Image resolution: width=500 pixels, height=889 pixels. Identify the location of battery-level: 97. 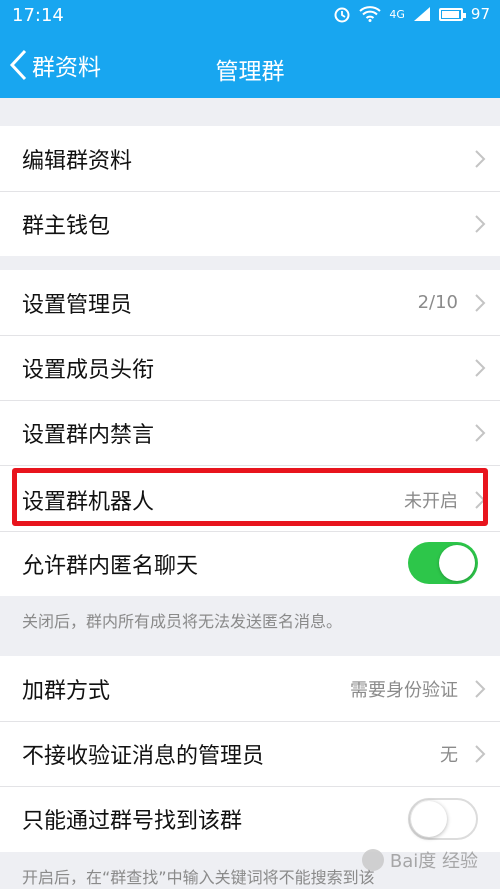
(480, 14).